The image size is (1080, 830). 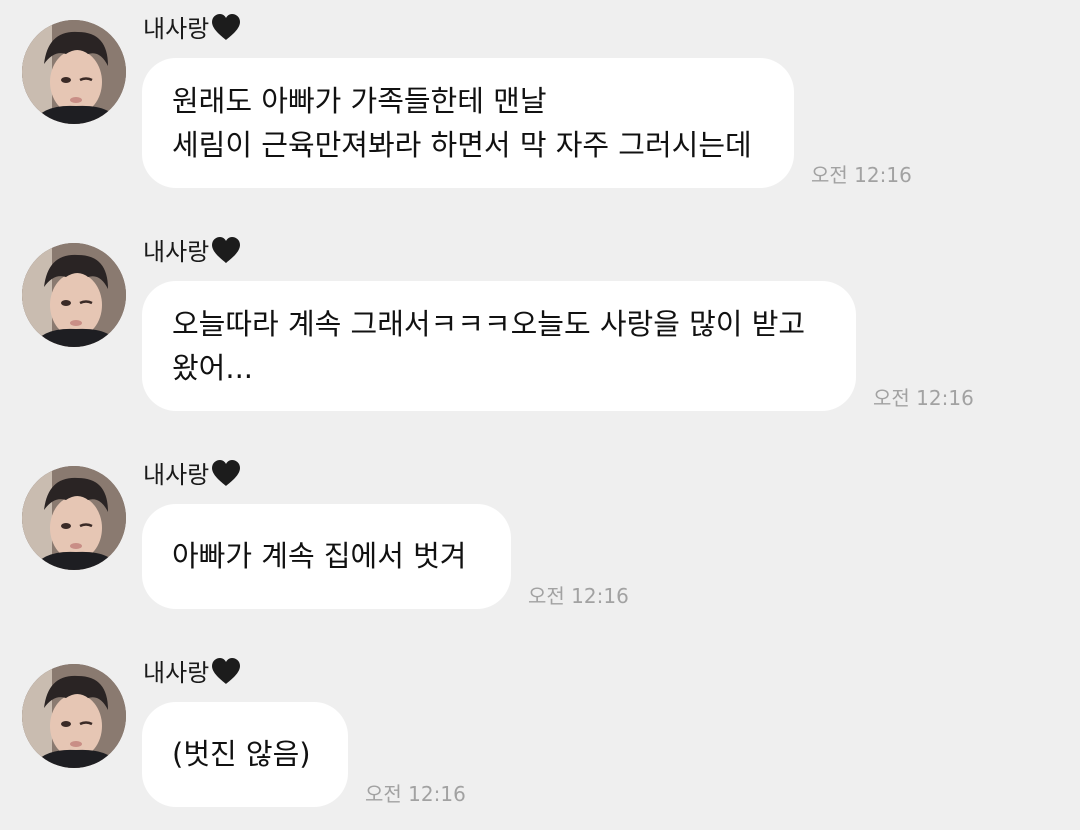 I want to click on message-line: 세림이 근육만져봐라 하면서 막 자주 그러시는데, so click(x=462, y=145).